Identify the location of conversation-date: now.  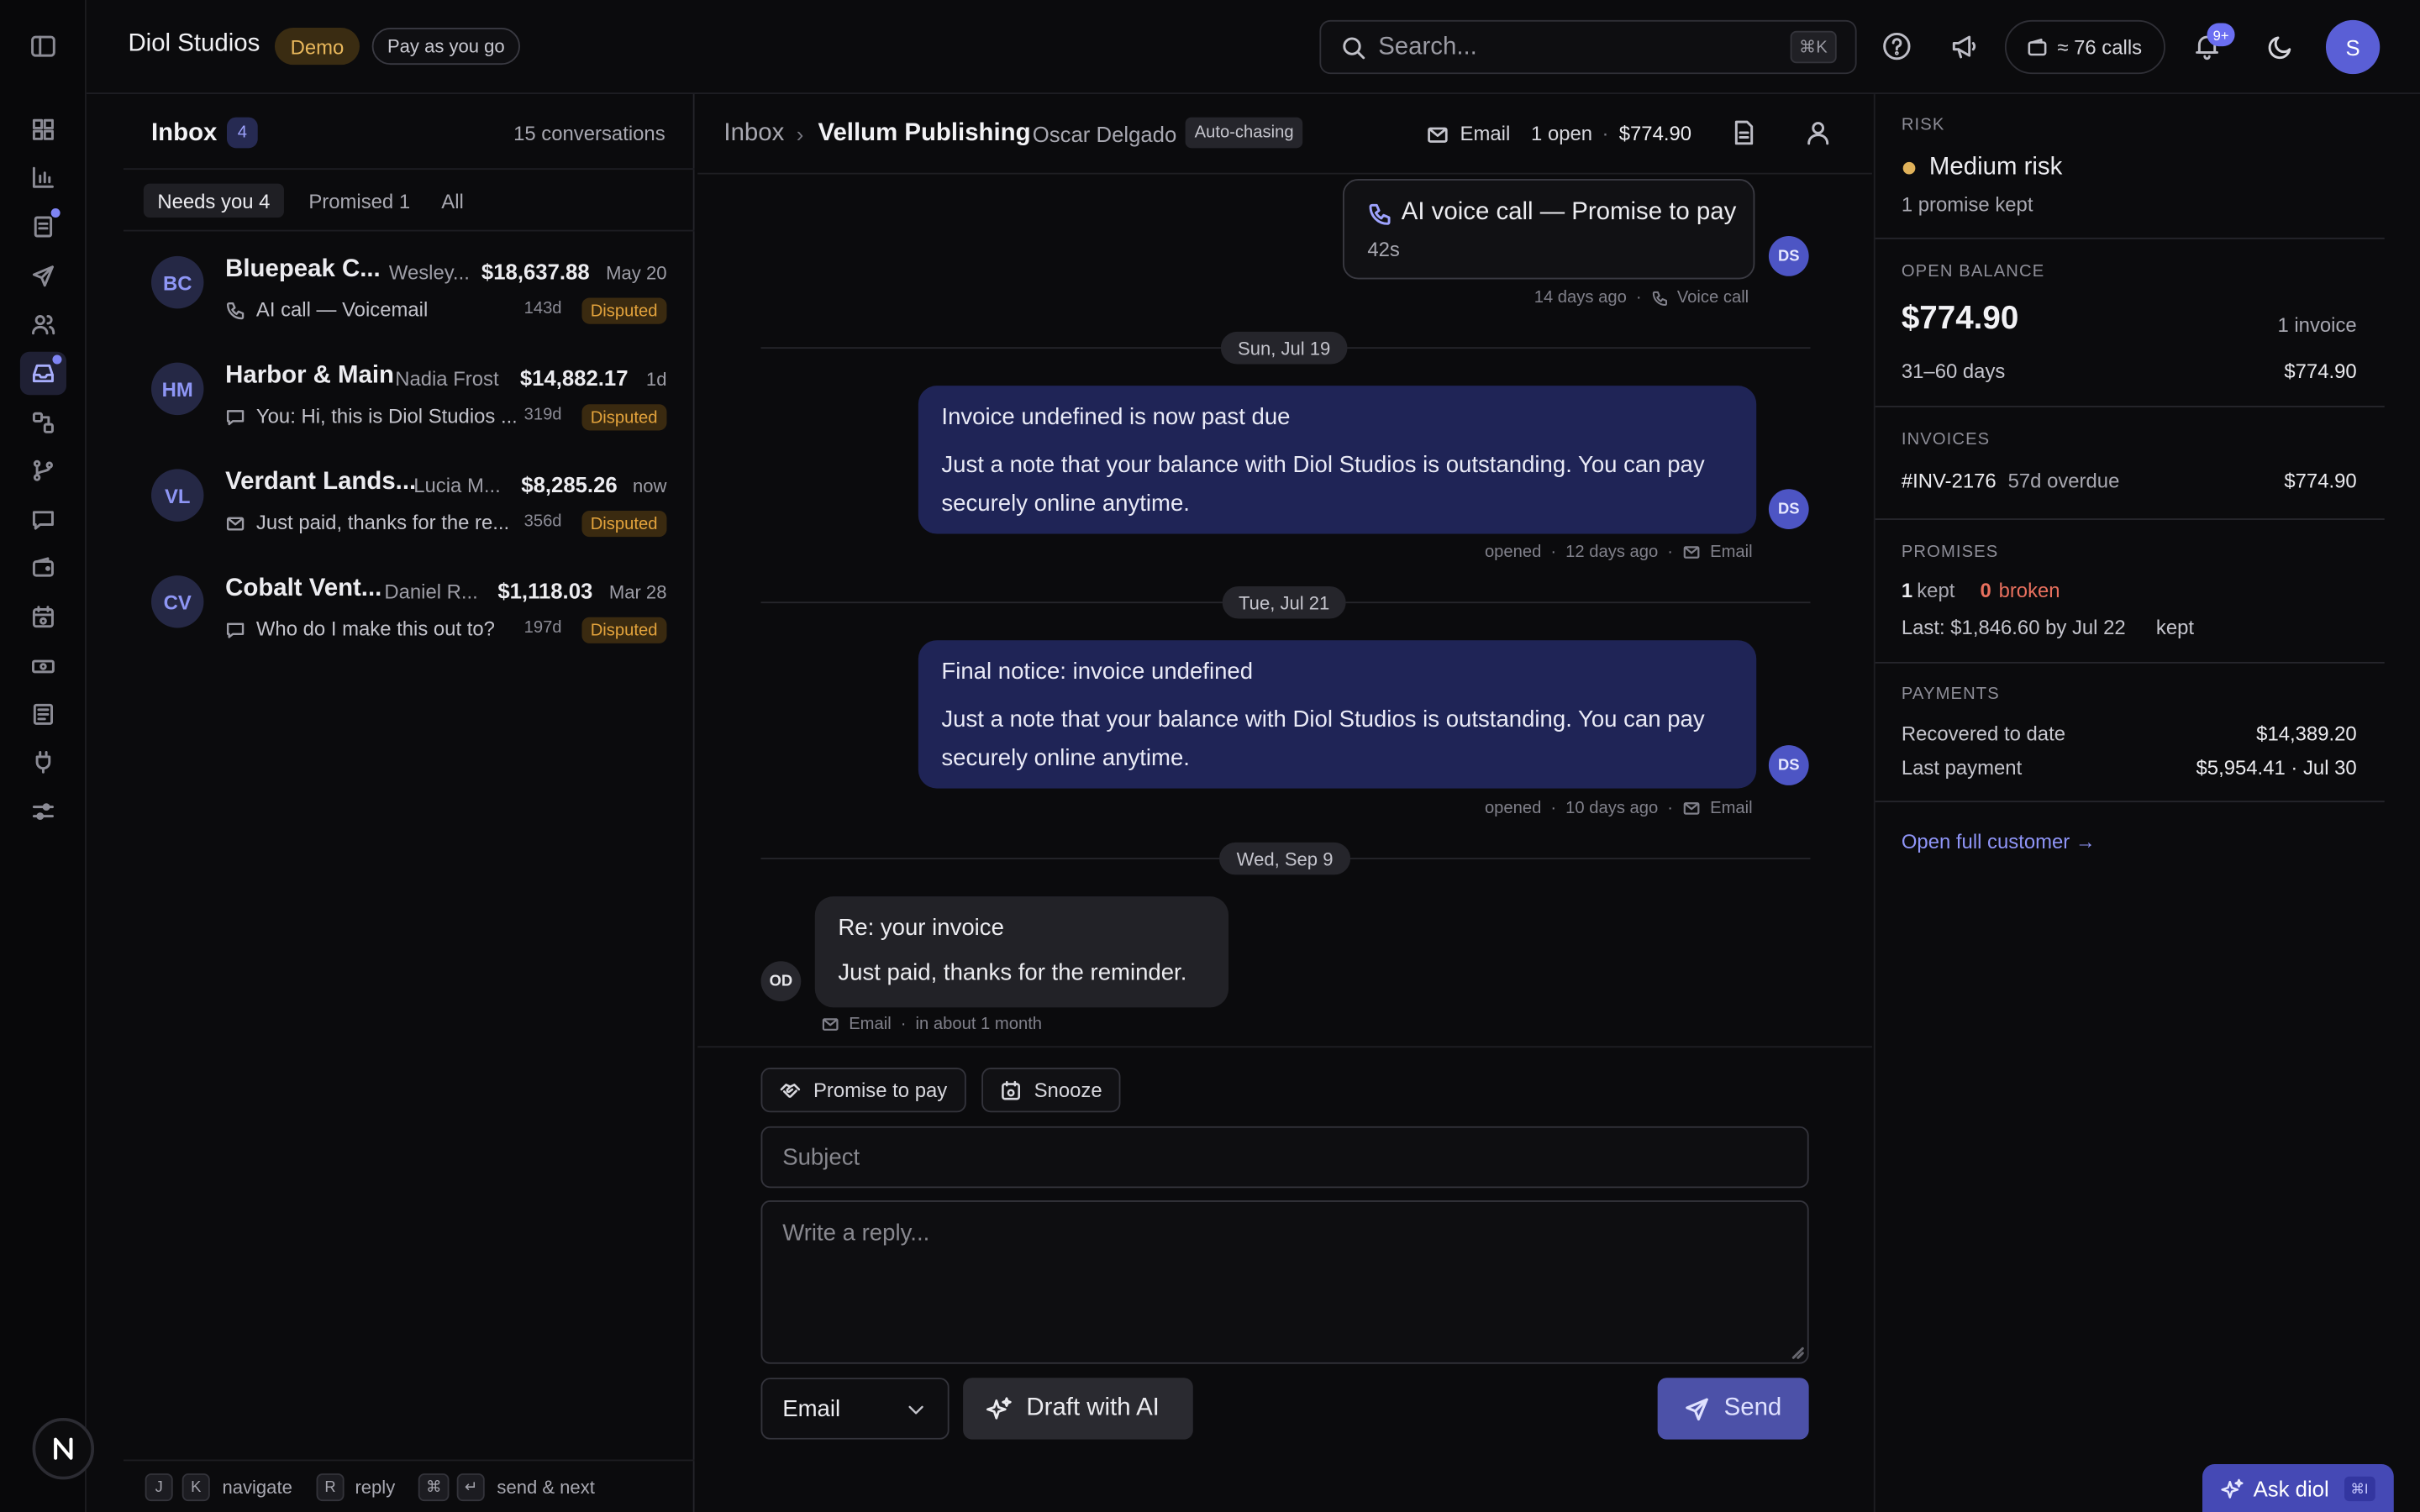
(650, 486).